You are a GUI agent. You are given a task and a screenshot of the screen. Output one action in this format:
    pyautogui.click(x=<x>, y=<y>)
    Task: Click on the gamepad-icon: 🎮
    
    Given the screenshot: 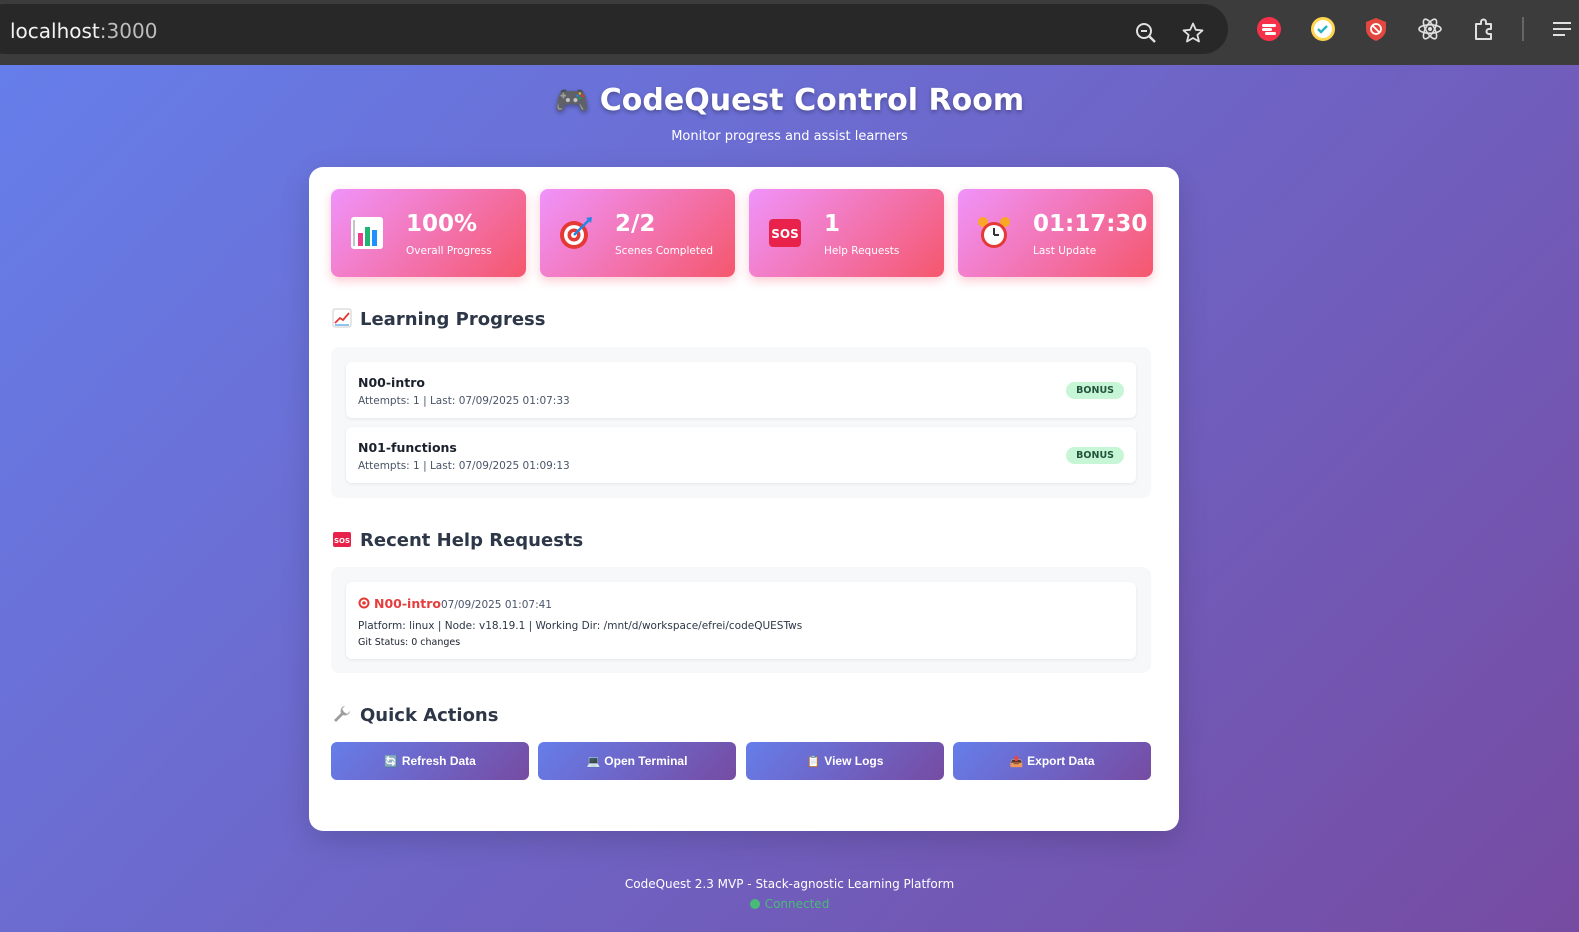 What is the action you would take?
    pyautogui.click(x=572, y=100)
    